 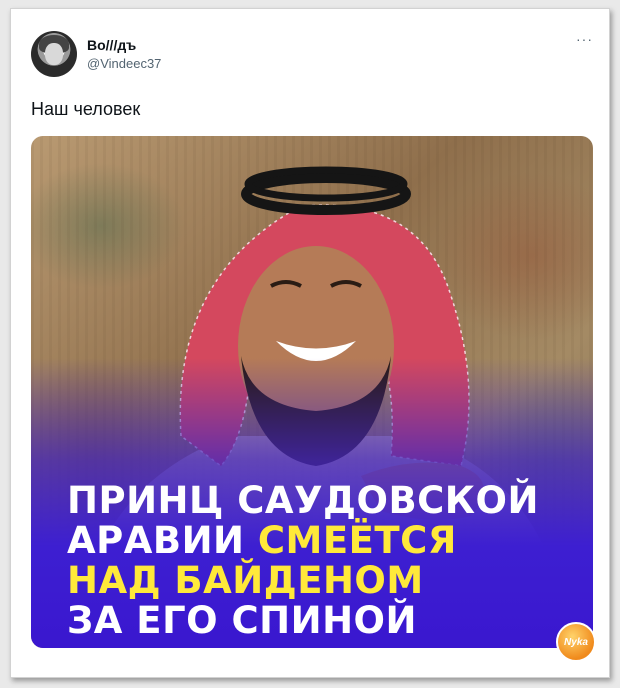 What do you see at coordinates (242, 620) in the screenshot?
I see `headline-segment: ЗА ЕГО СПИНОЙ` at bounding box center [242, 620].